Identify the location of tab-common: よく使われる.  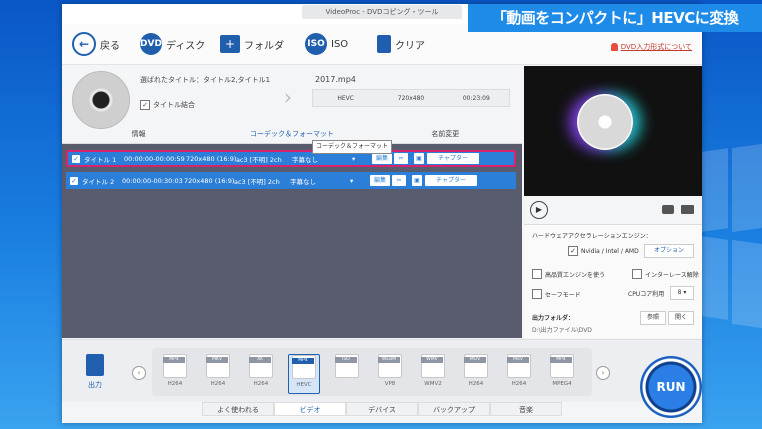
(238, 409).